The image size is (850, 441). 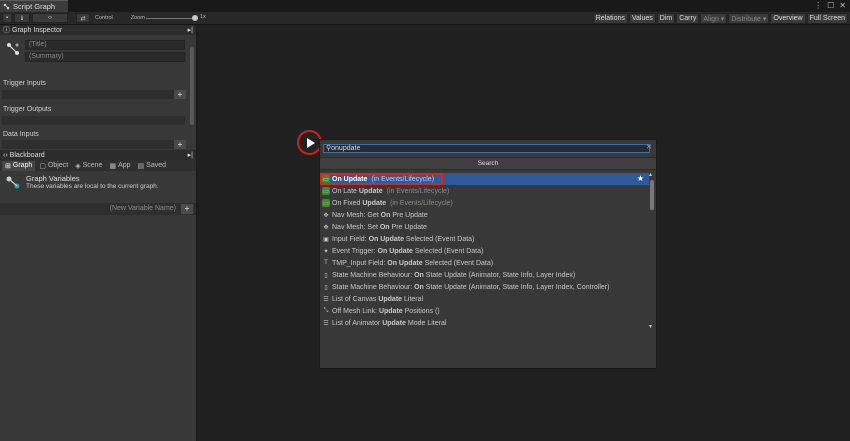 What do you see at coordinates (180, 94) in the screenshot?
I see `add-trigger-input-button: +` at bounding box center [180, 94].